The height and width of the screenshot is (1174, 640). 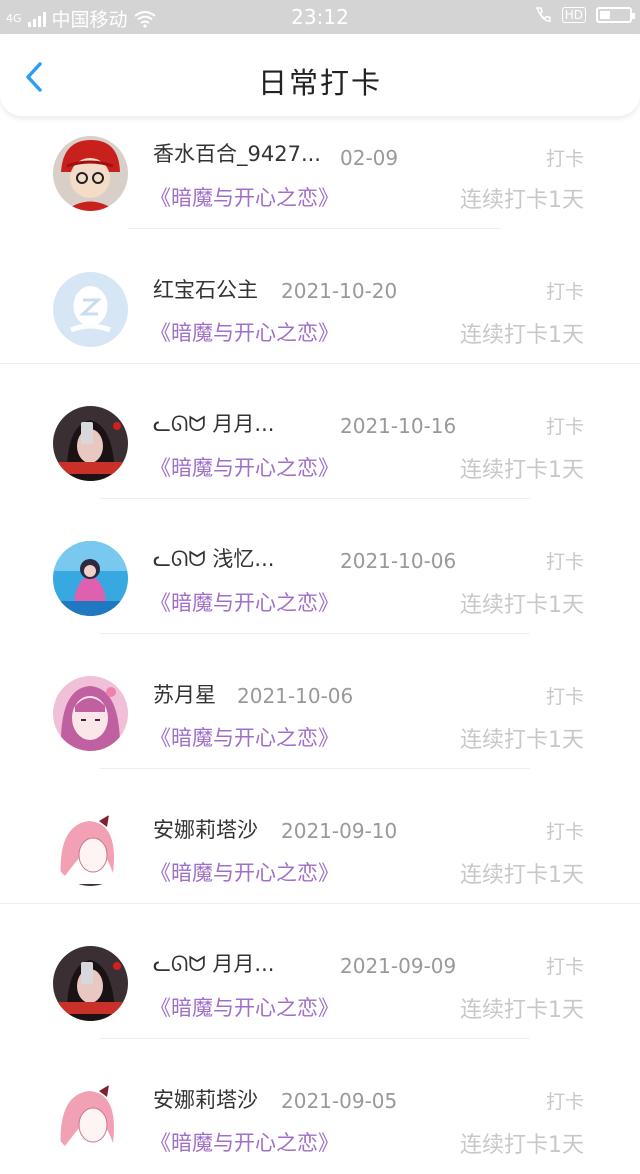 I want to click on checkin-date: 2021-09-05, so click(x=339, y=1101).